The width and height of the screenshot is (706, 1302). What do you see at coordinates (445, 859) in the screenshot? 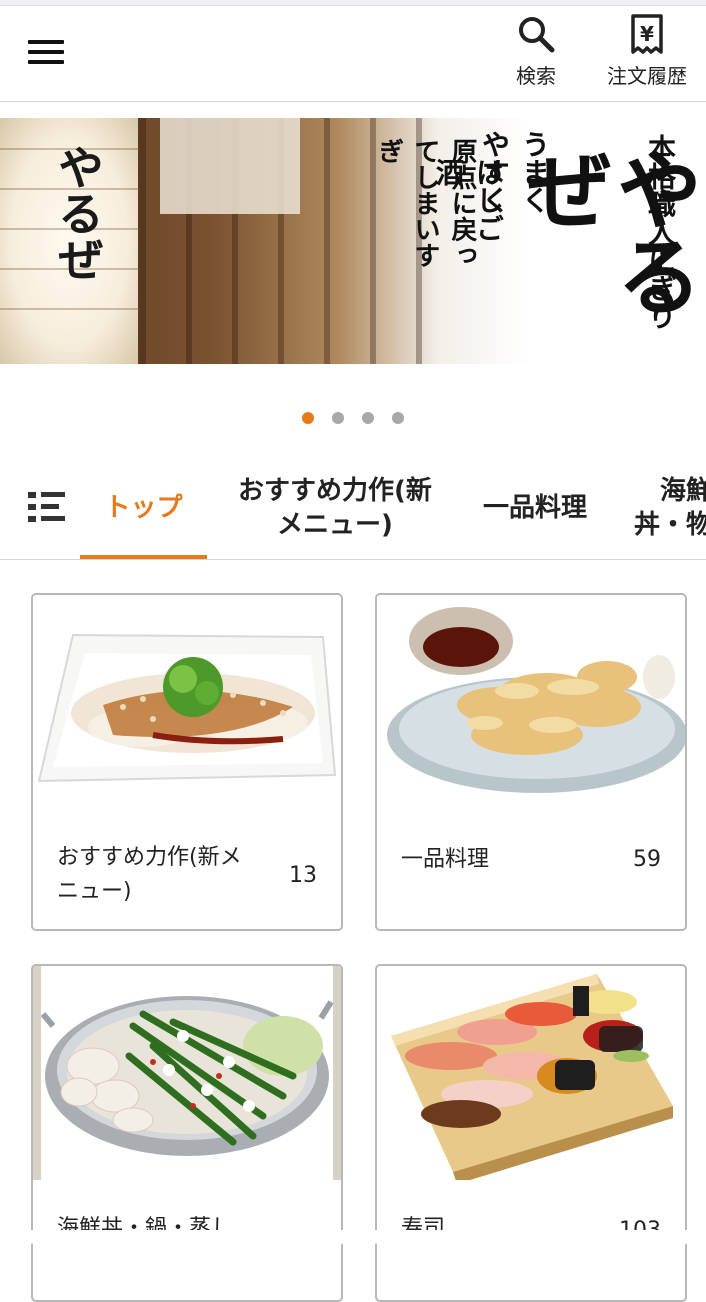
I see `card-title: 一品料理` at bounding box center [445, 859].